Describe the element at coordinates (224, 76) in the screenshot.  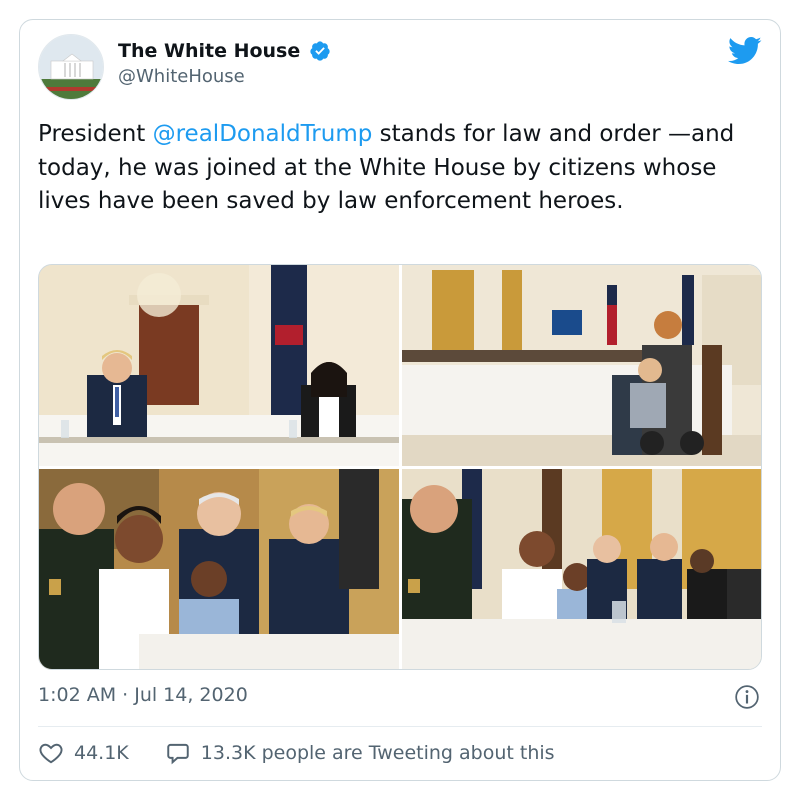
I see `handle: @WhiteHouse` at that location.